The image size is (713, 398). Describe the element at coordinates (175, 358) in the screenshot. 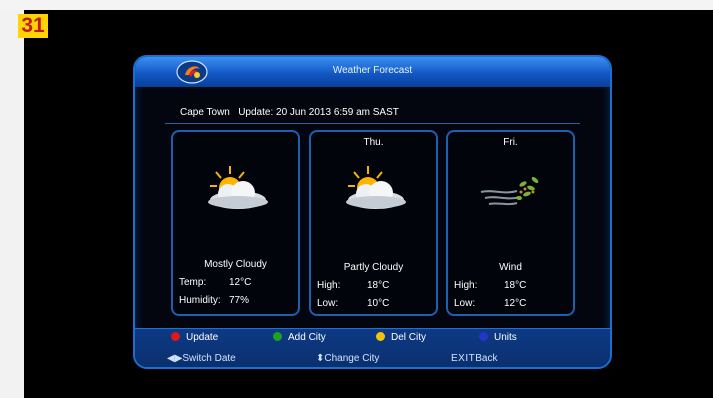

I see `left-right-arrows-icon: ◀▶` at that location.